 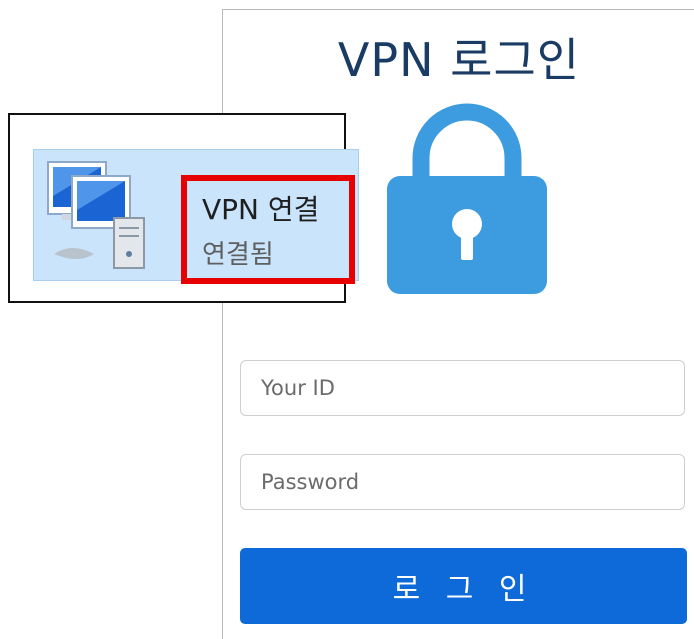 What do you see at coordinates (463, 586) in the screenshot?
I see `login-button: 로 그 인` at bounding box center [463, 586].